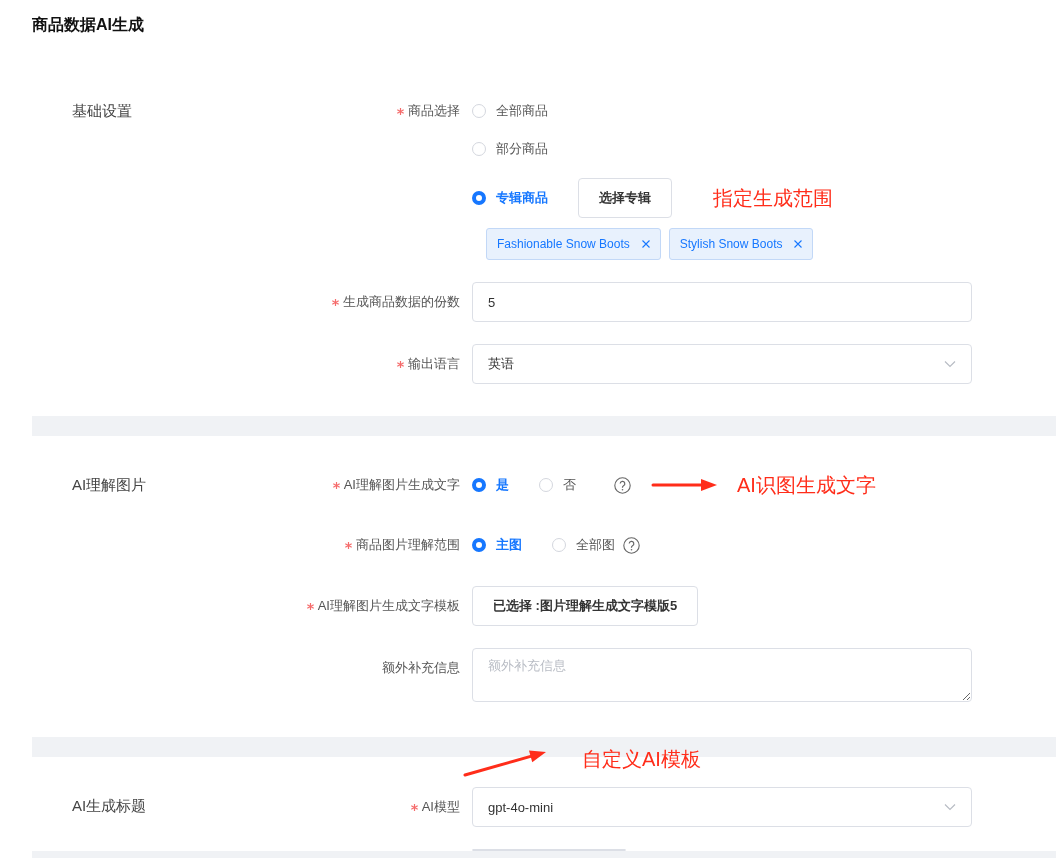  Describe the element at coordinates (440, 807) in the screenshot. I see `field-label: AI模型` at that location.